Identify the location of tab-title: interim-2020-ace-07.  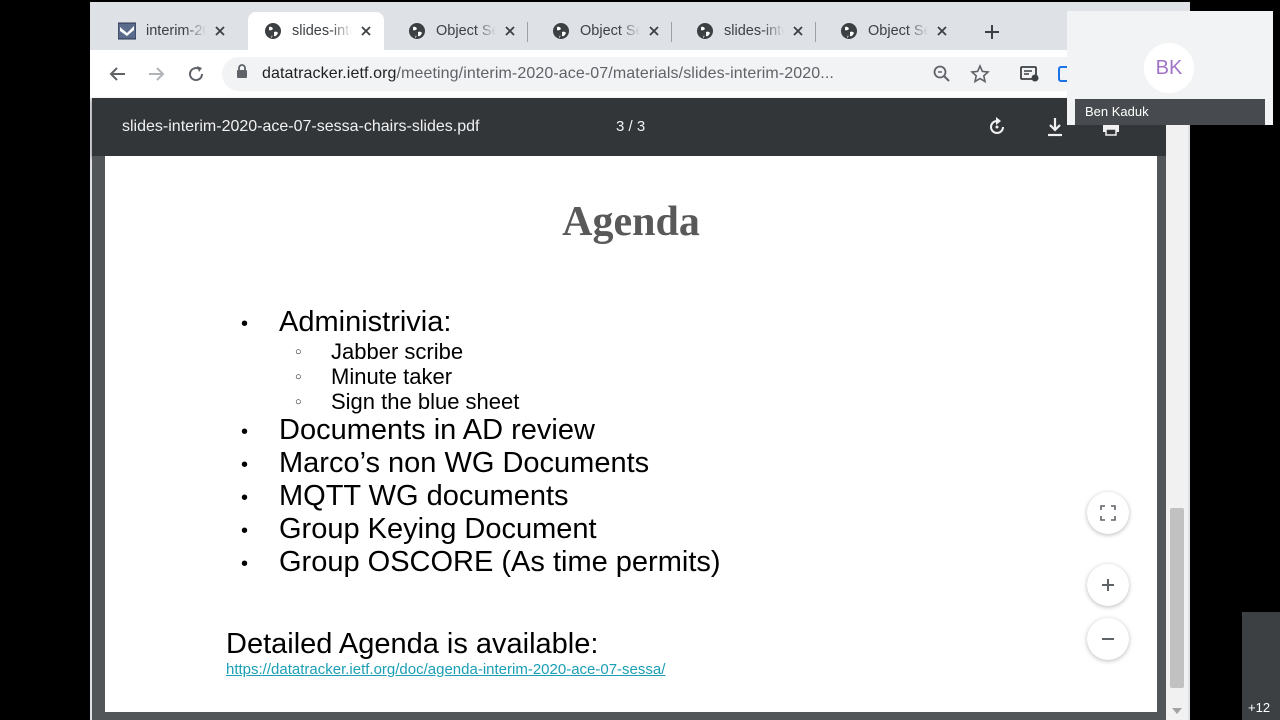
(176, 31).